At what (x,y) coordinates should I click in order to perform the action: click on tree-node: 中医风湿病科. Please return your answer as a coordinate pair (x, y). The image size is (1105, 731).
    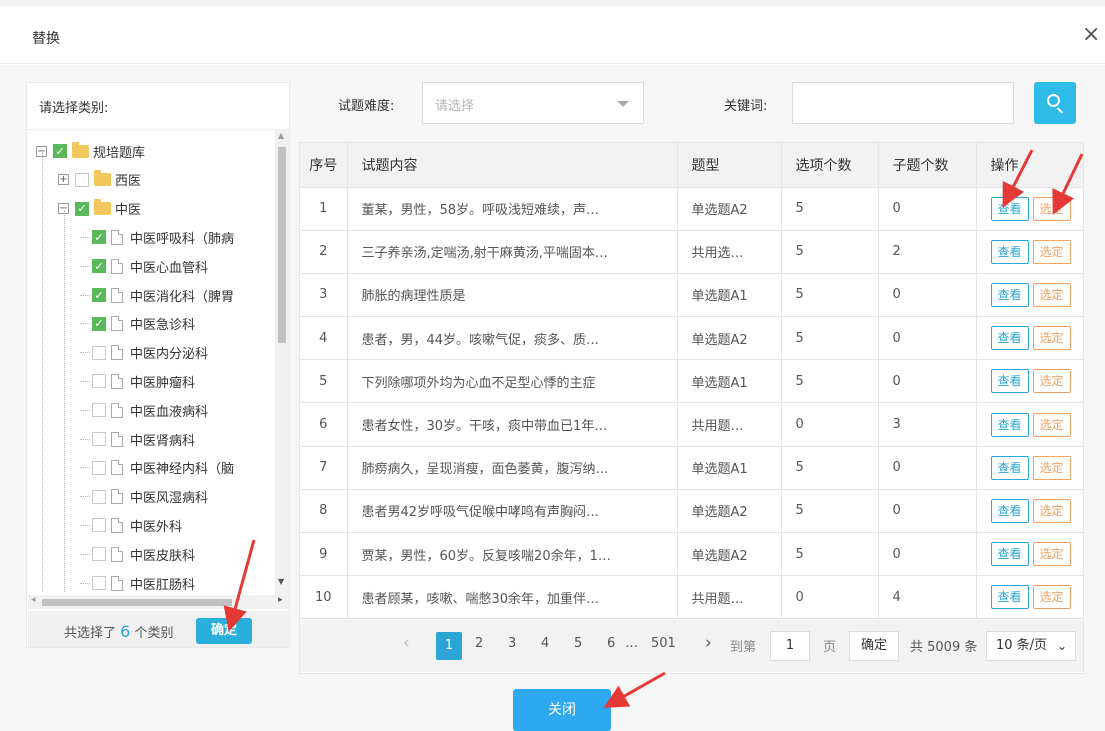
    Looking at the image, I should click on (144, 497).